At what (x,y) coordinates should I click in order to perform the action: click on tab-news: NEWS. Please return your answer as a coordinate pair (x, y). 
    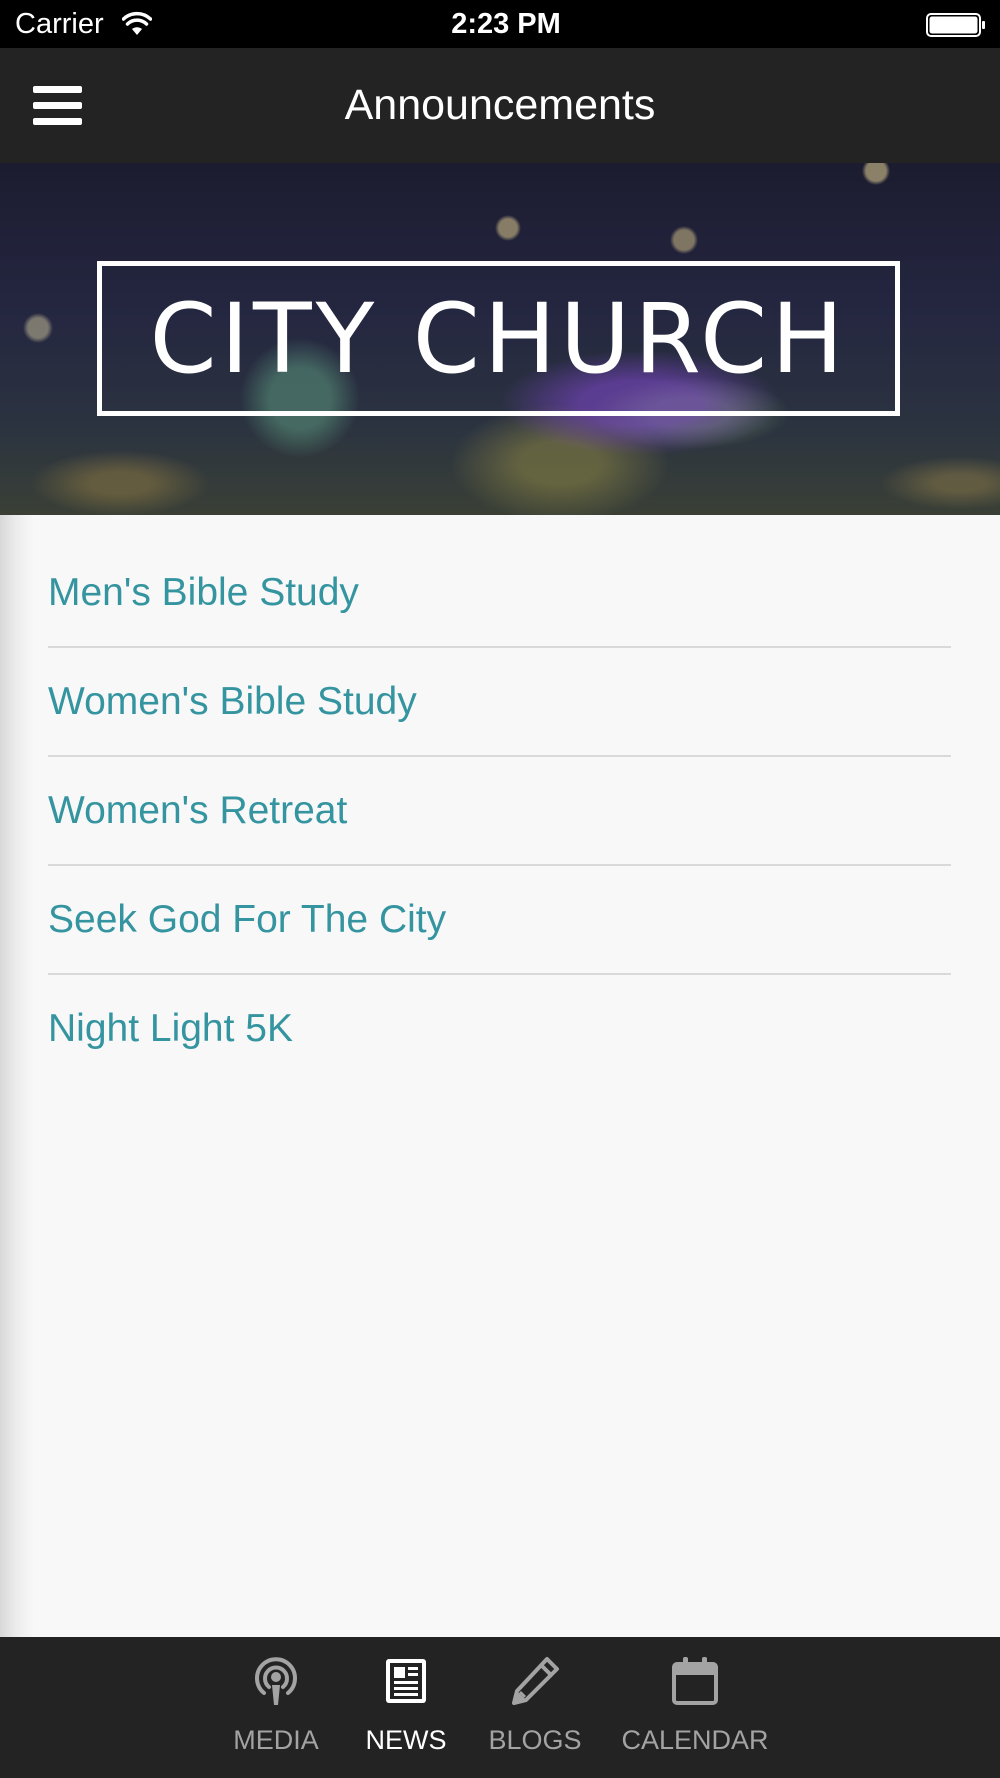
    Looking at the image, I should click on (406, 1707).